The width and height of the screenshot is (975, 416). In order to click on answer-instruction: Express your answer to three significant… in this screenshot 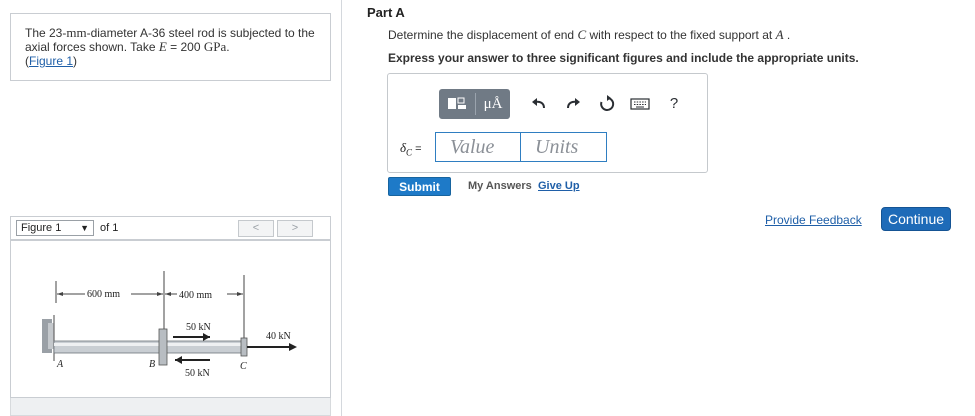, I will do `click(623, 58)`.